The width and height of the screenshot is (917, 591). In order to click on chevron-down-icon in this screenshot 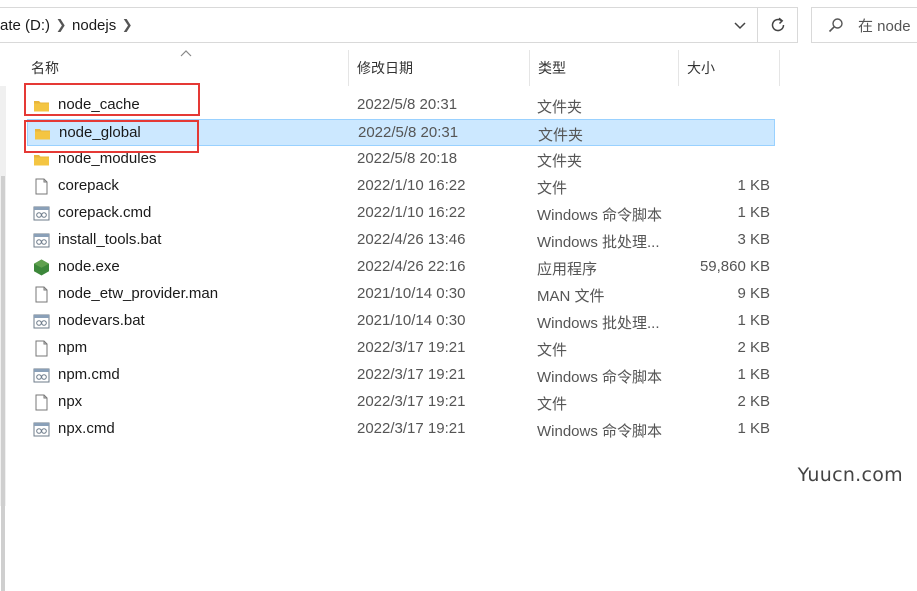, I will do `click(740, 25)`.